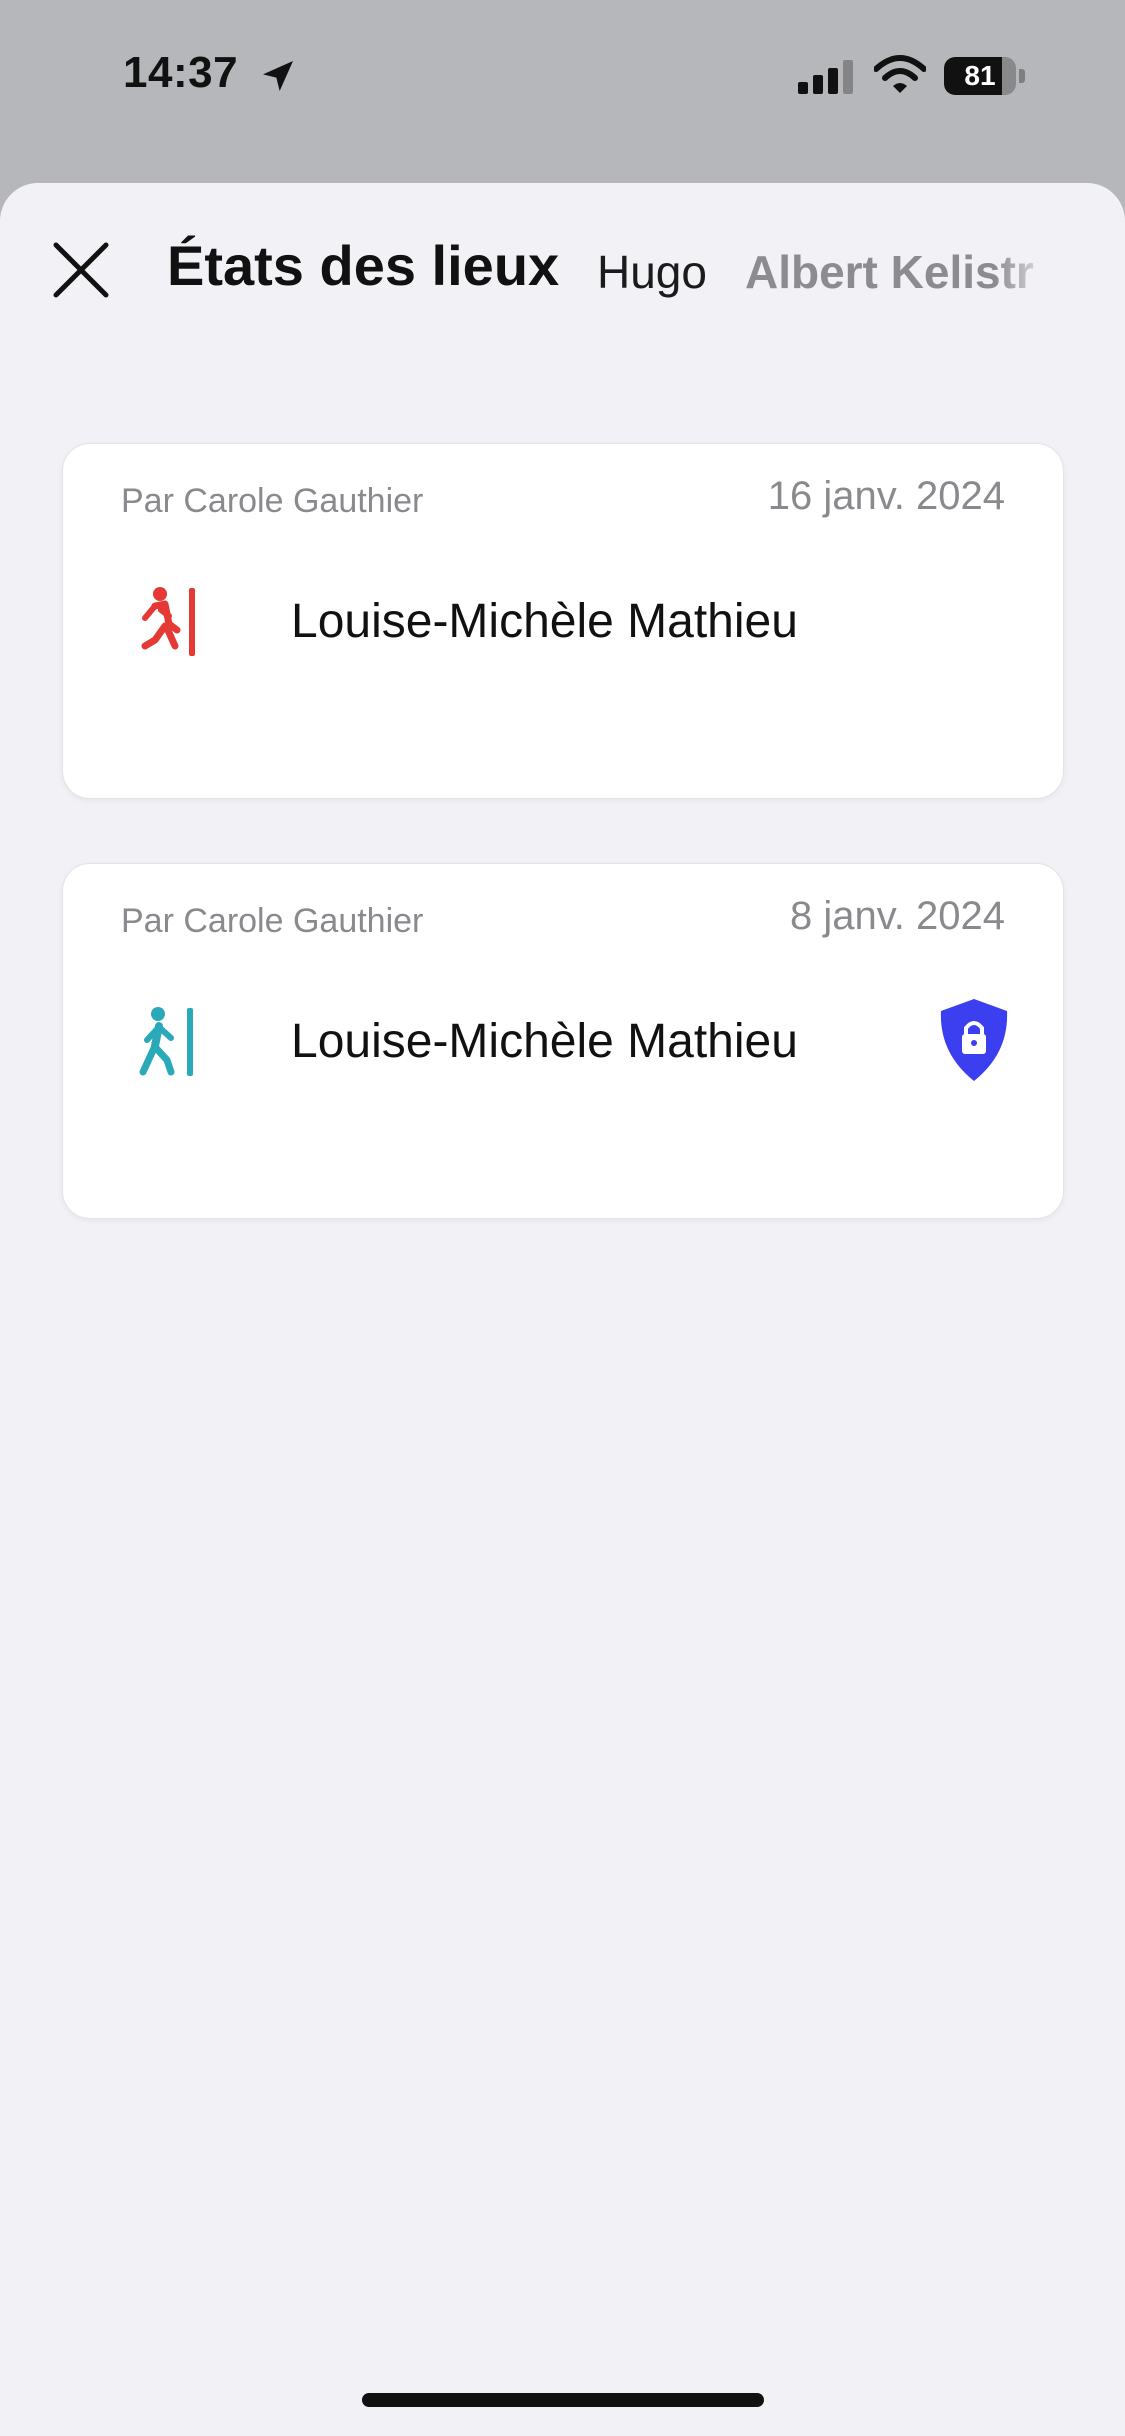  I want to click on wifi-icon, so click(900, 74).